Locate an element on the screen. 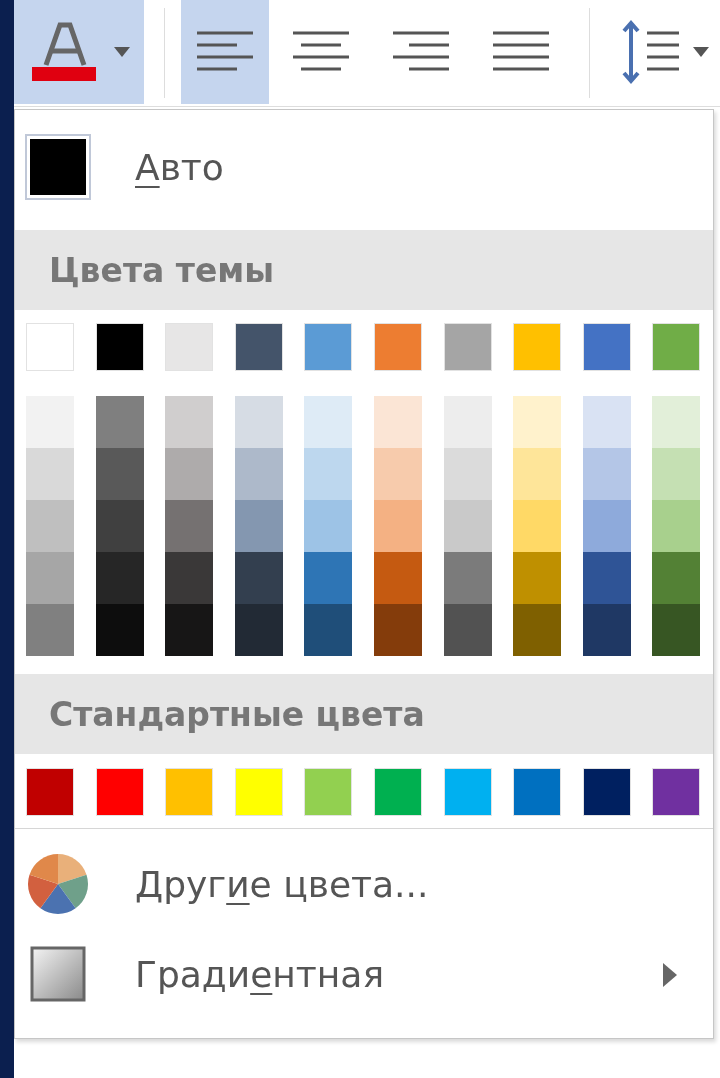 This screenshot has width=720, height=1078. section-header: Цвета темы is located at coordinates (364, 270).